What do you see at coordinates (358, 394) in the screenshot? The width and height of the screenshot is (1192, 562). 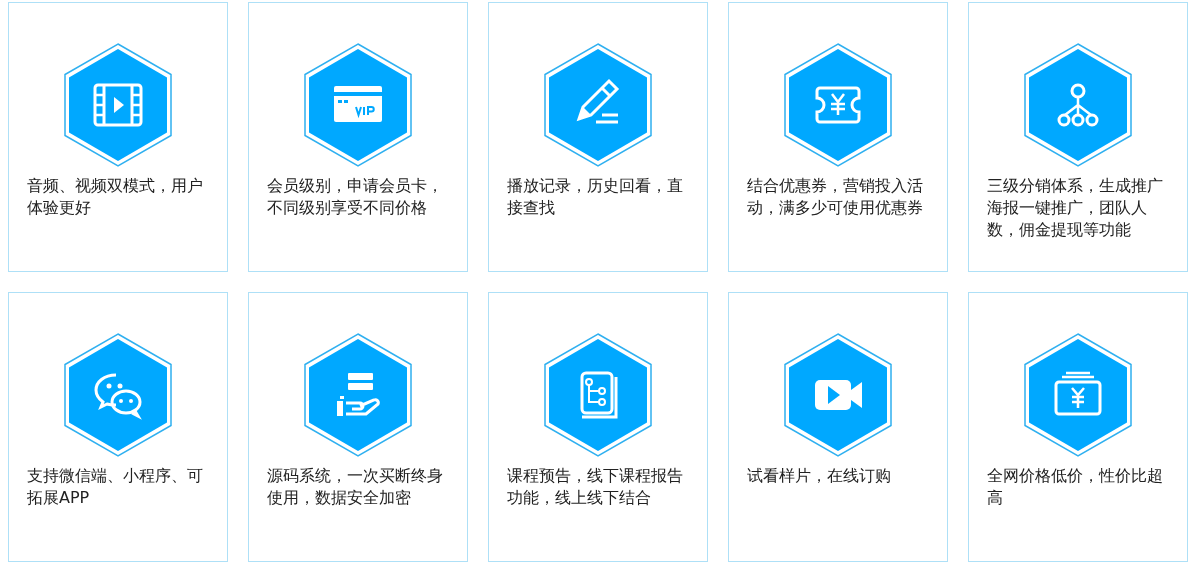 I see `server-hand-icon` at bounding box center [358, 394].